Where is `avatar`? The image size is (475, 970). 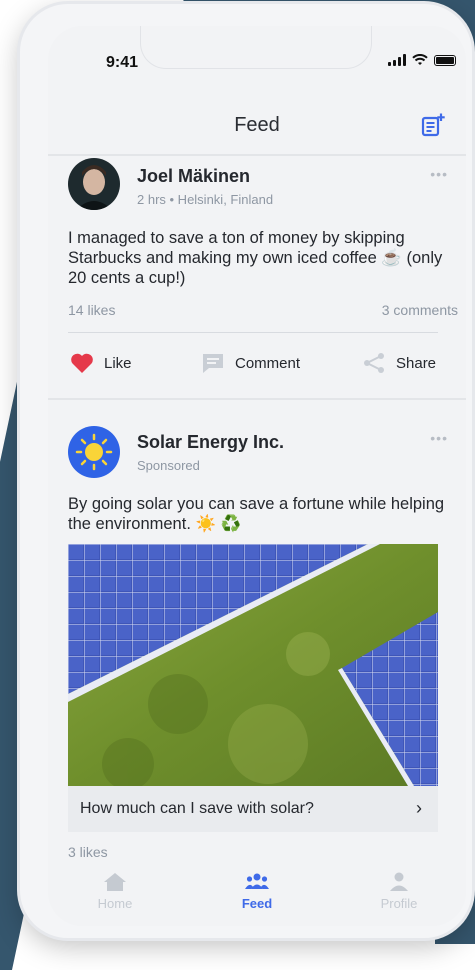
avatar is located at coordinates (94, 184).